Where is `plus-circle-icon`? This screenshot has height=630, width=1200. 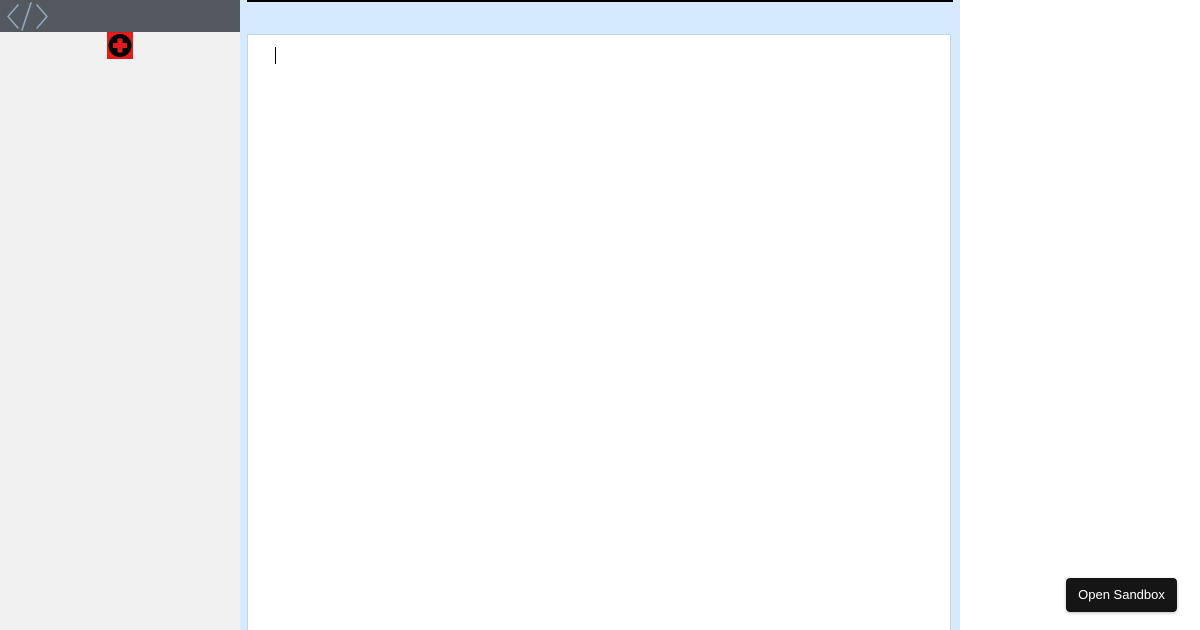
plus-circle-icon is located at coordinates (120, 45).